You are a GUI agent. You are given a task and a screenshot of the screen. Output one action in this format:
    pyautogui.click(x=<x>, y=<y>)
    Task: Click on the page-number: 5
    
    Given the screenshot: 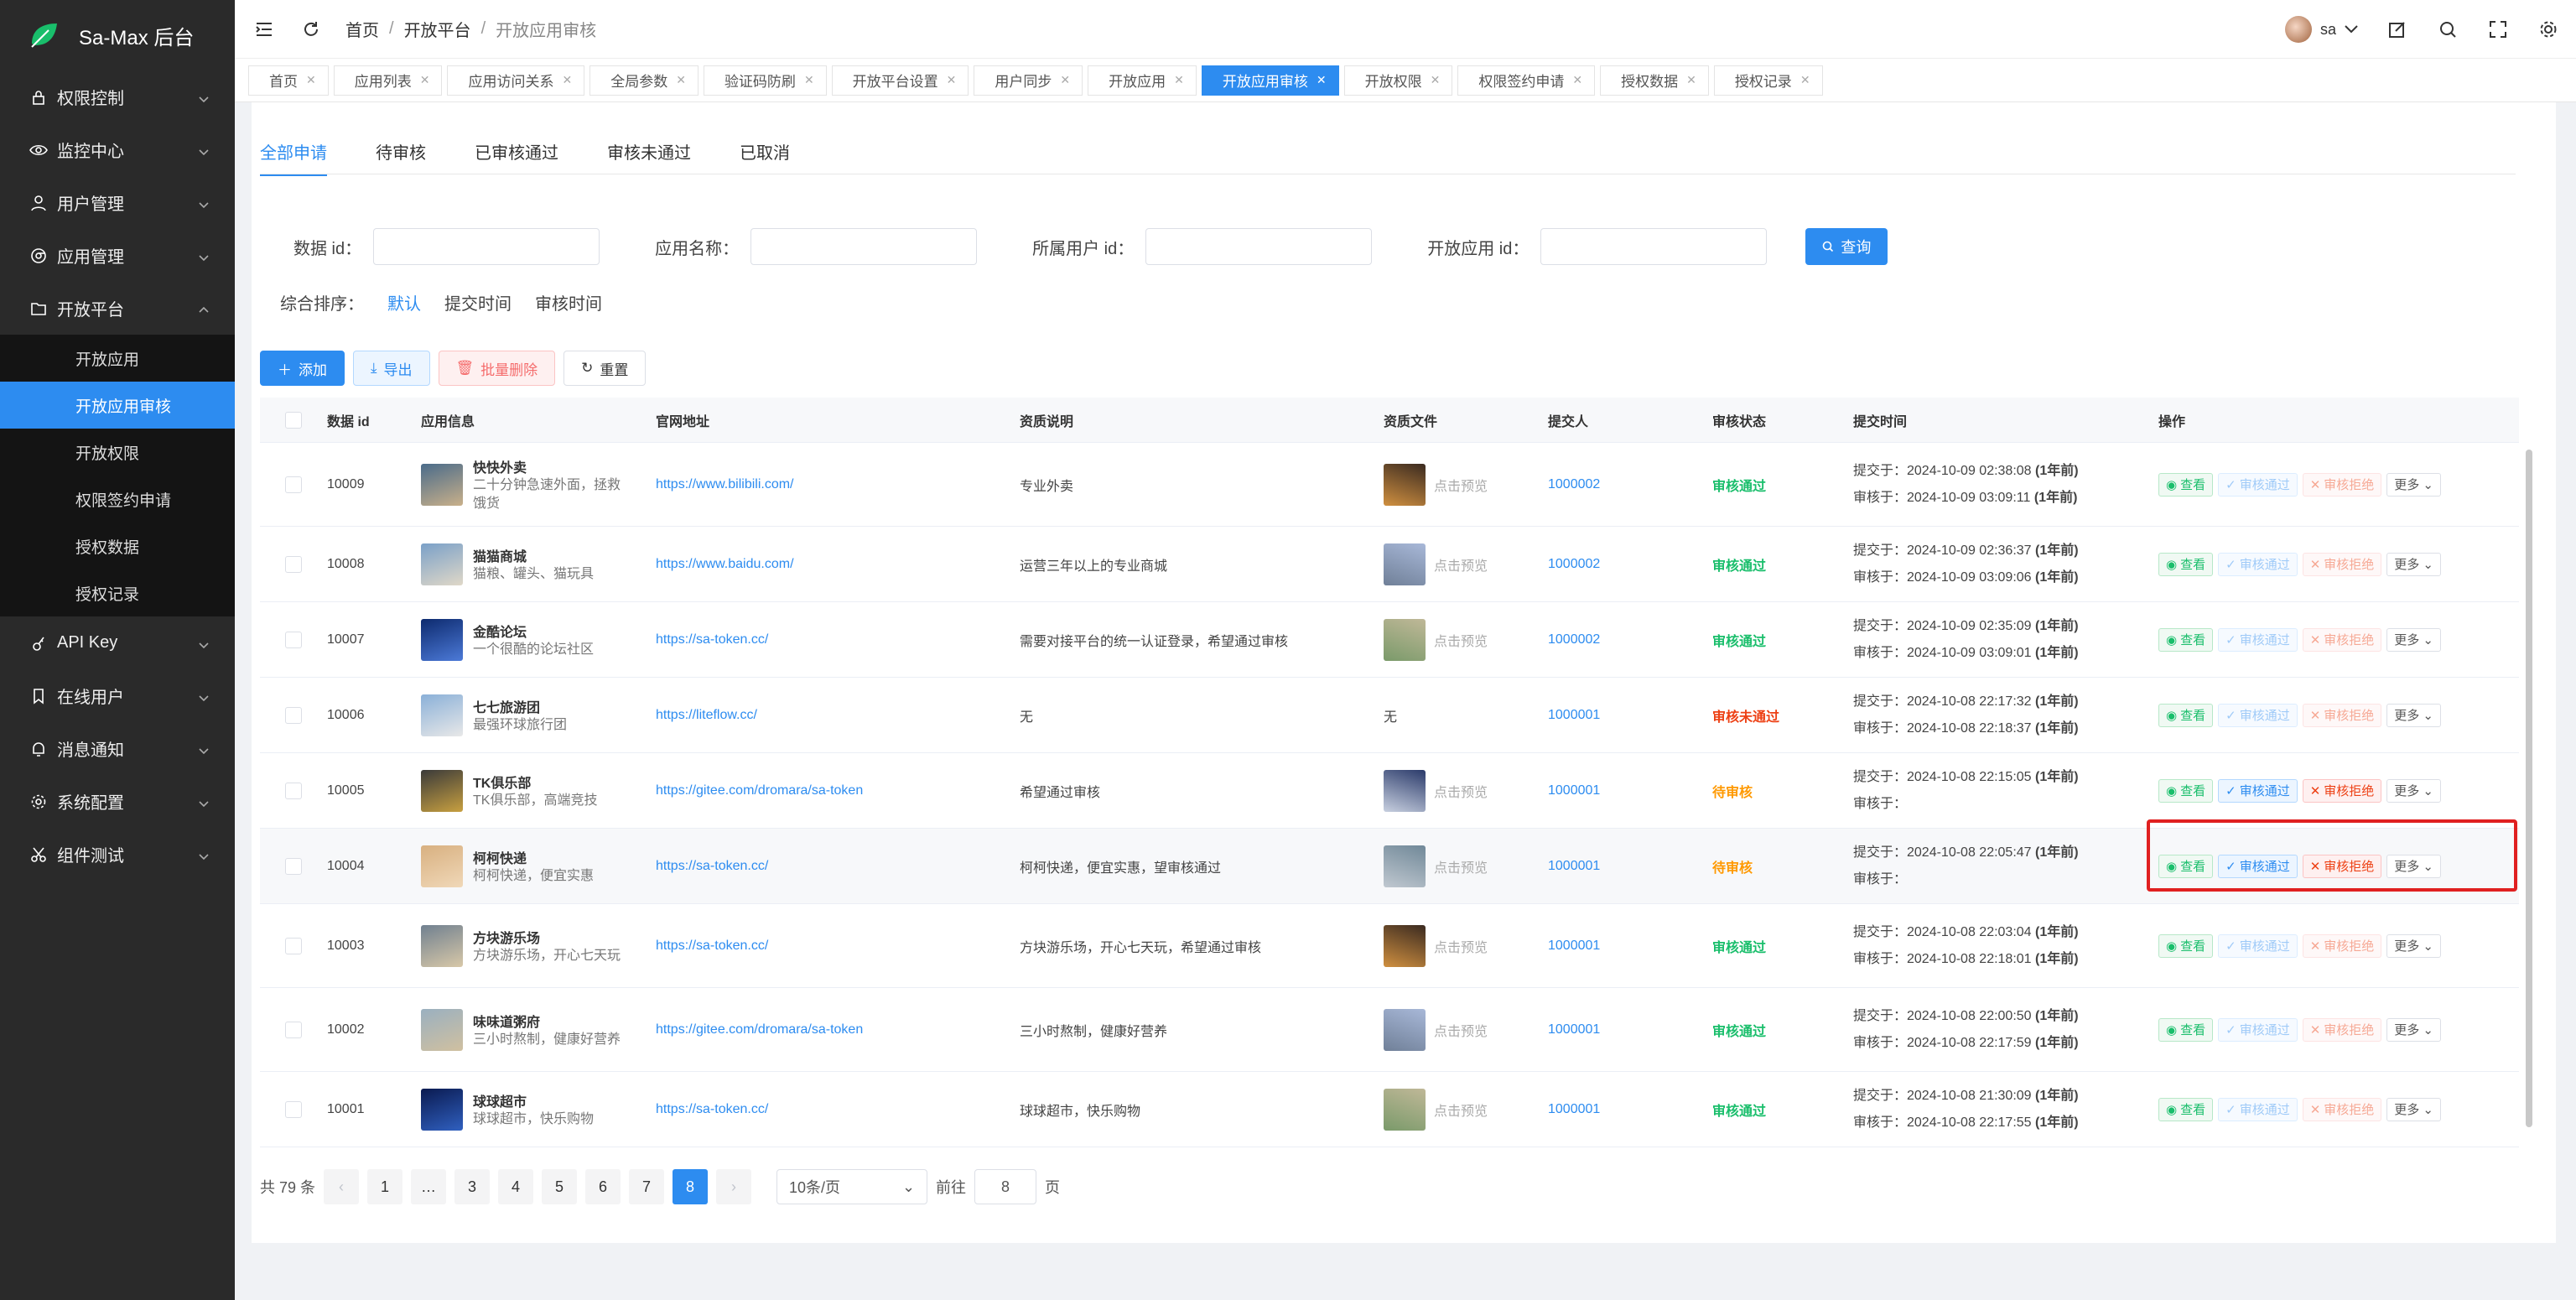 What is the action you would take?
    pyautogui.click(x=560, y=1186)
    